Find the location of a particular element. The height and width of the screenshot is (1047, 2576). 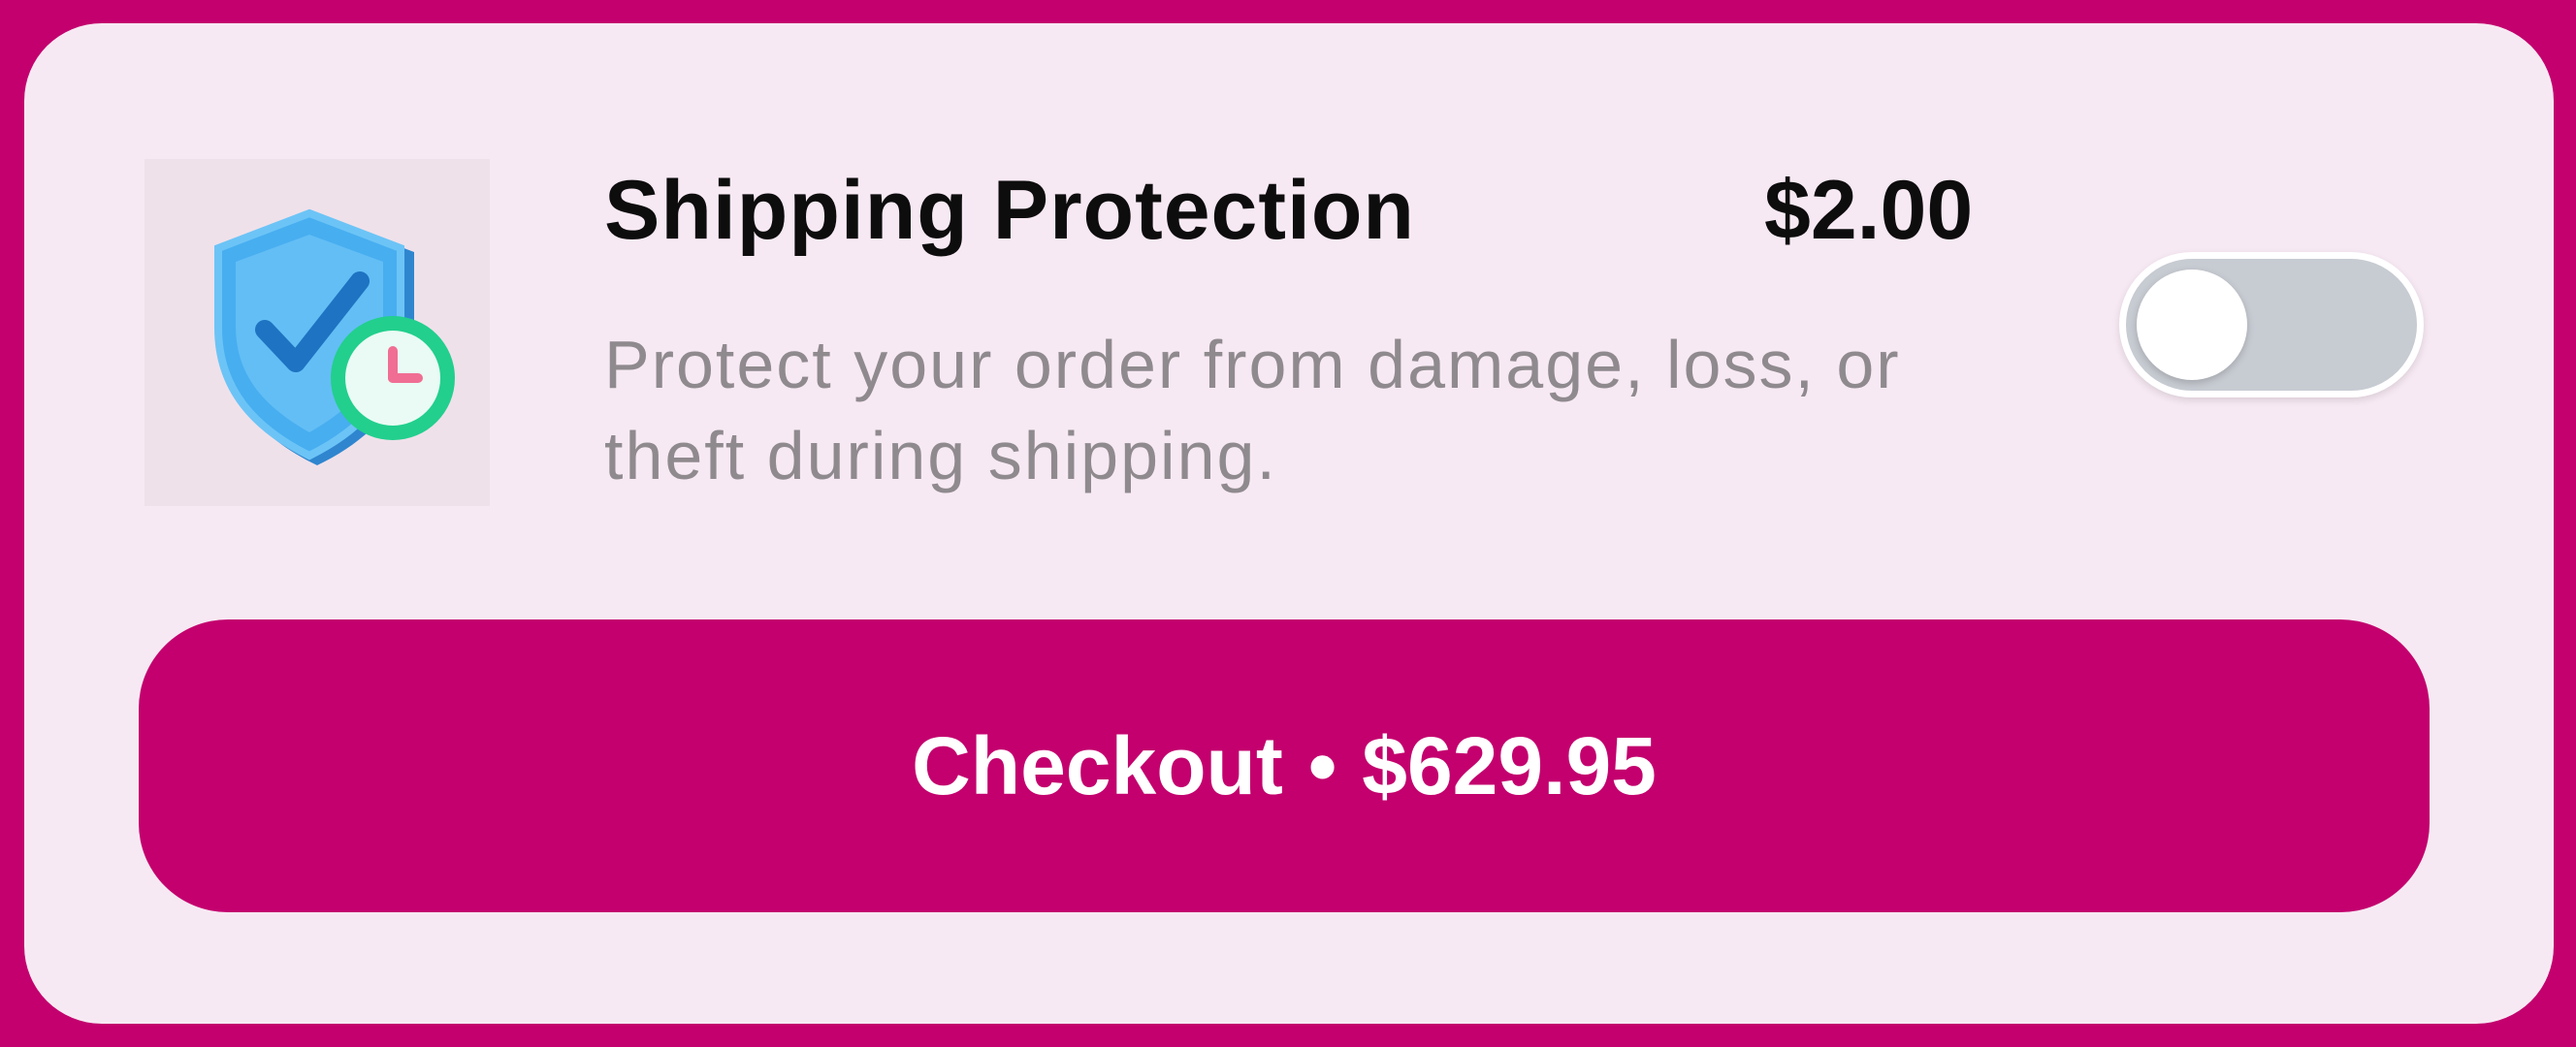

checkout-total: $629.95 is located at coordinates (1509, 765).